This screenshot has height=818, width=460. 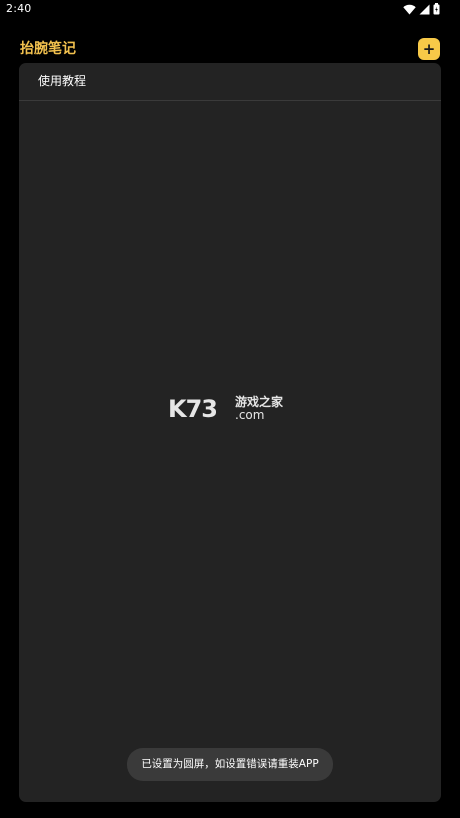 What do you see at coordinates (193, 409) in the screenshot?
I see `watermark-brand: K73` at bounding box center [193, 409].